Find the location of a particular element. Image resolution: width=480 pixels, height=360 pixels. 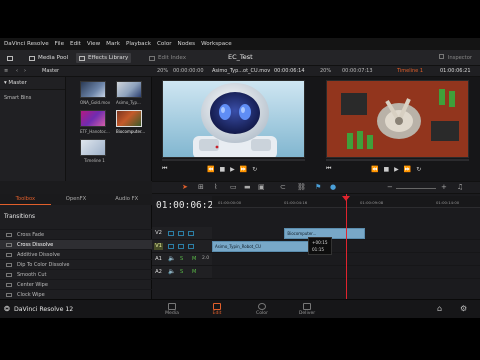

menu-playback: Playback is located at coordinates (138, 44).